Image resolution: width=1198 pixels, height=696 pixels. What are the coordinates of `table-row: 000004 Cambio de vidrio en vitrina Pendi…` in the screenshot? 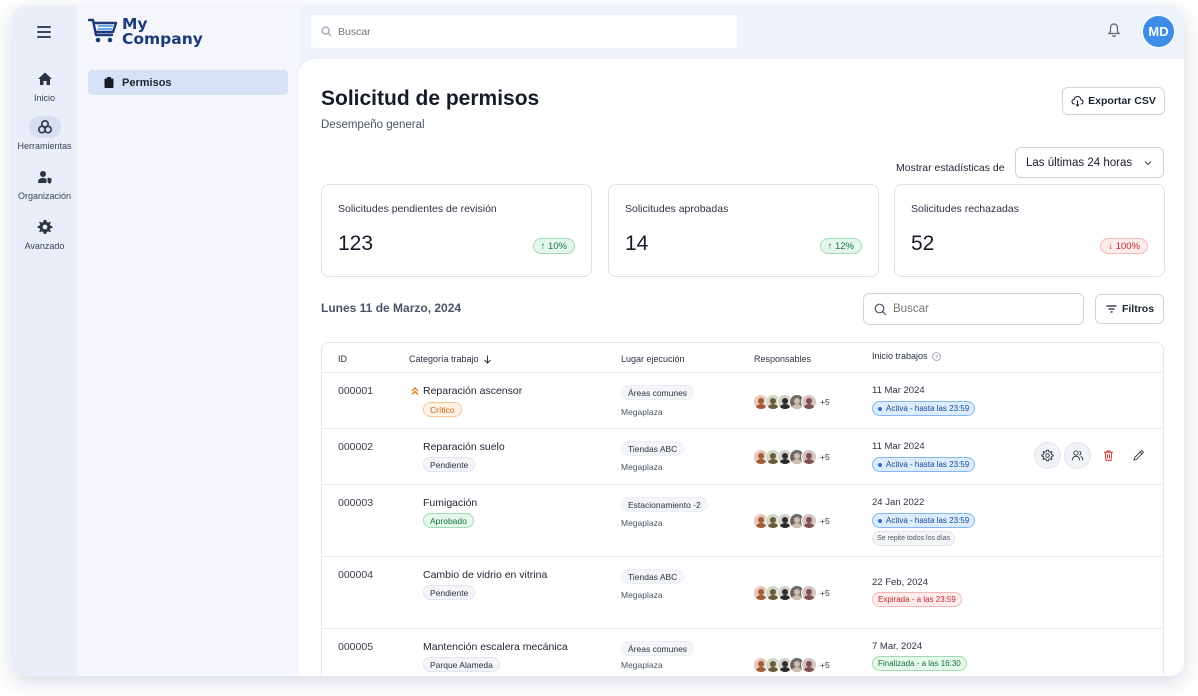 It's located at (742, 592).